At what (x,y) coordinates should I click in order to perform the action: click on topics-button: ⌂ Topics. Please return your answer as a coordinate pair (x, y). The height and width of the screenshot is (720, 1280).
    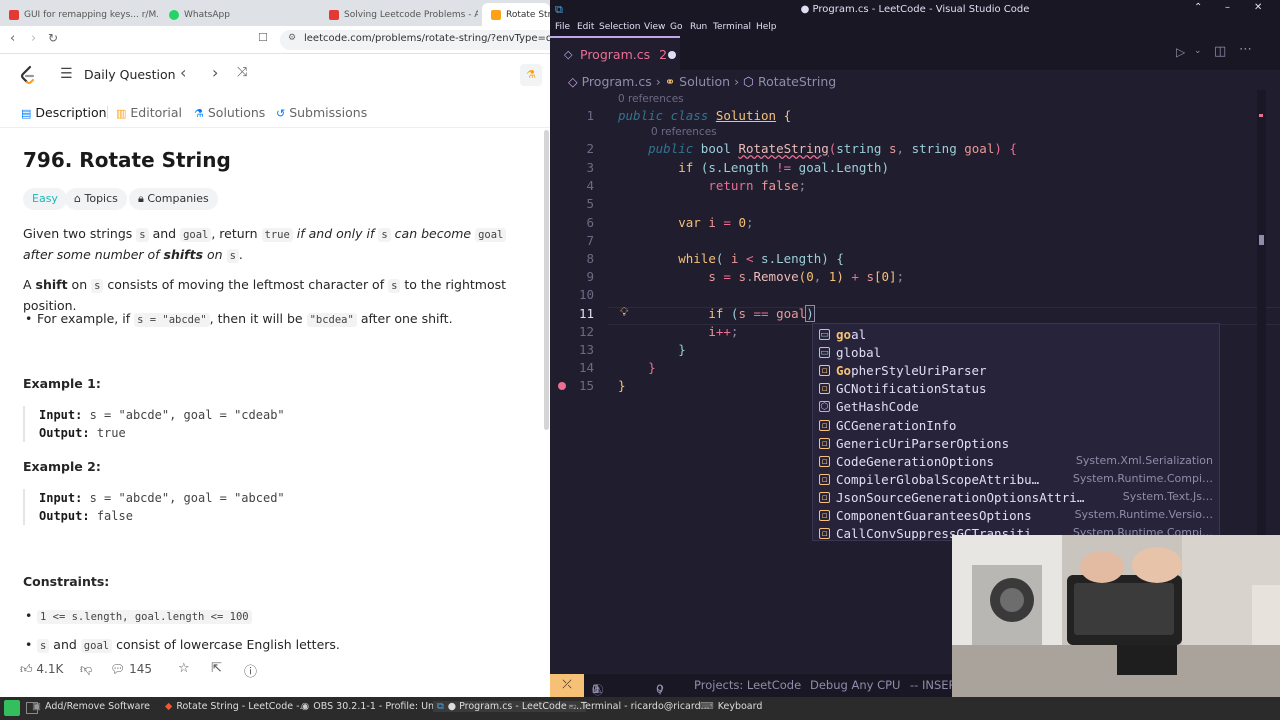
    Looking at the image, I should click on (96, 199).